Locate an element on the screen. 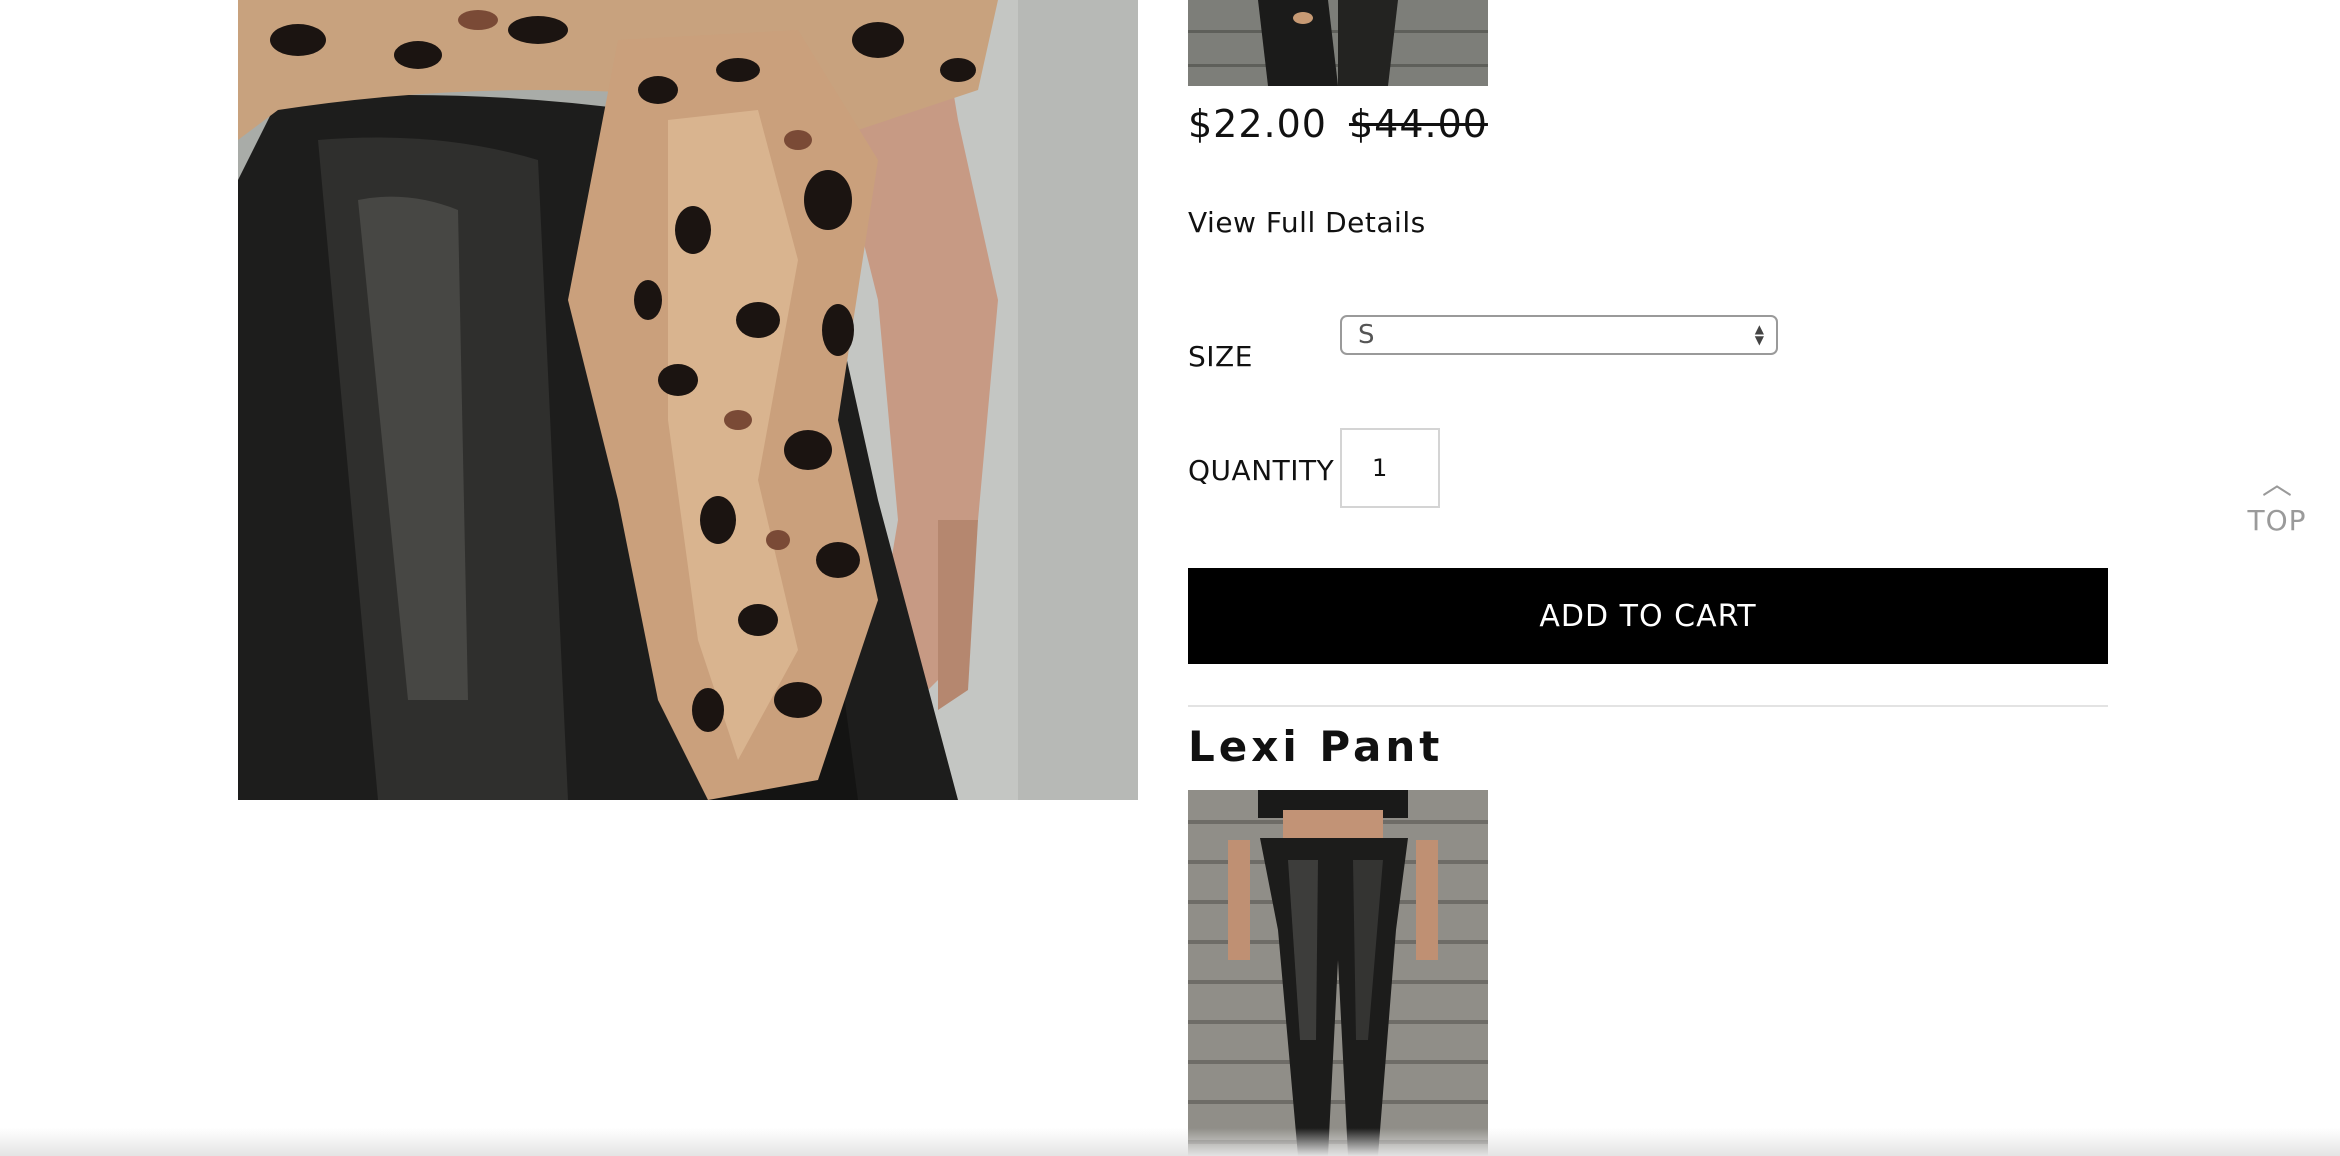 The width and height of the screenshot is (2340, 1156). select-arrows-icon: ▲ ▼ is located at coordinates (1759, 334).